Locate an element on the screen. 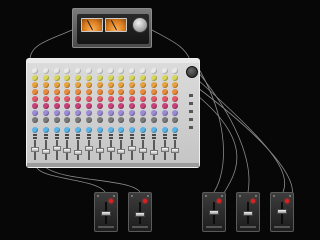 The height and width of the screenshot is (240, 320). unit-fader is located at coordinates (248, 213).